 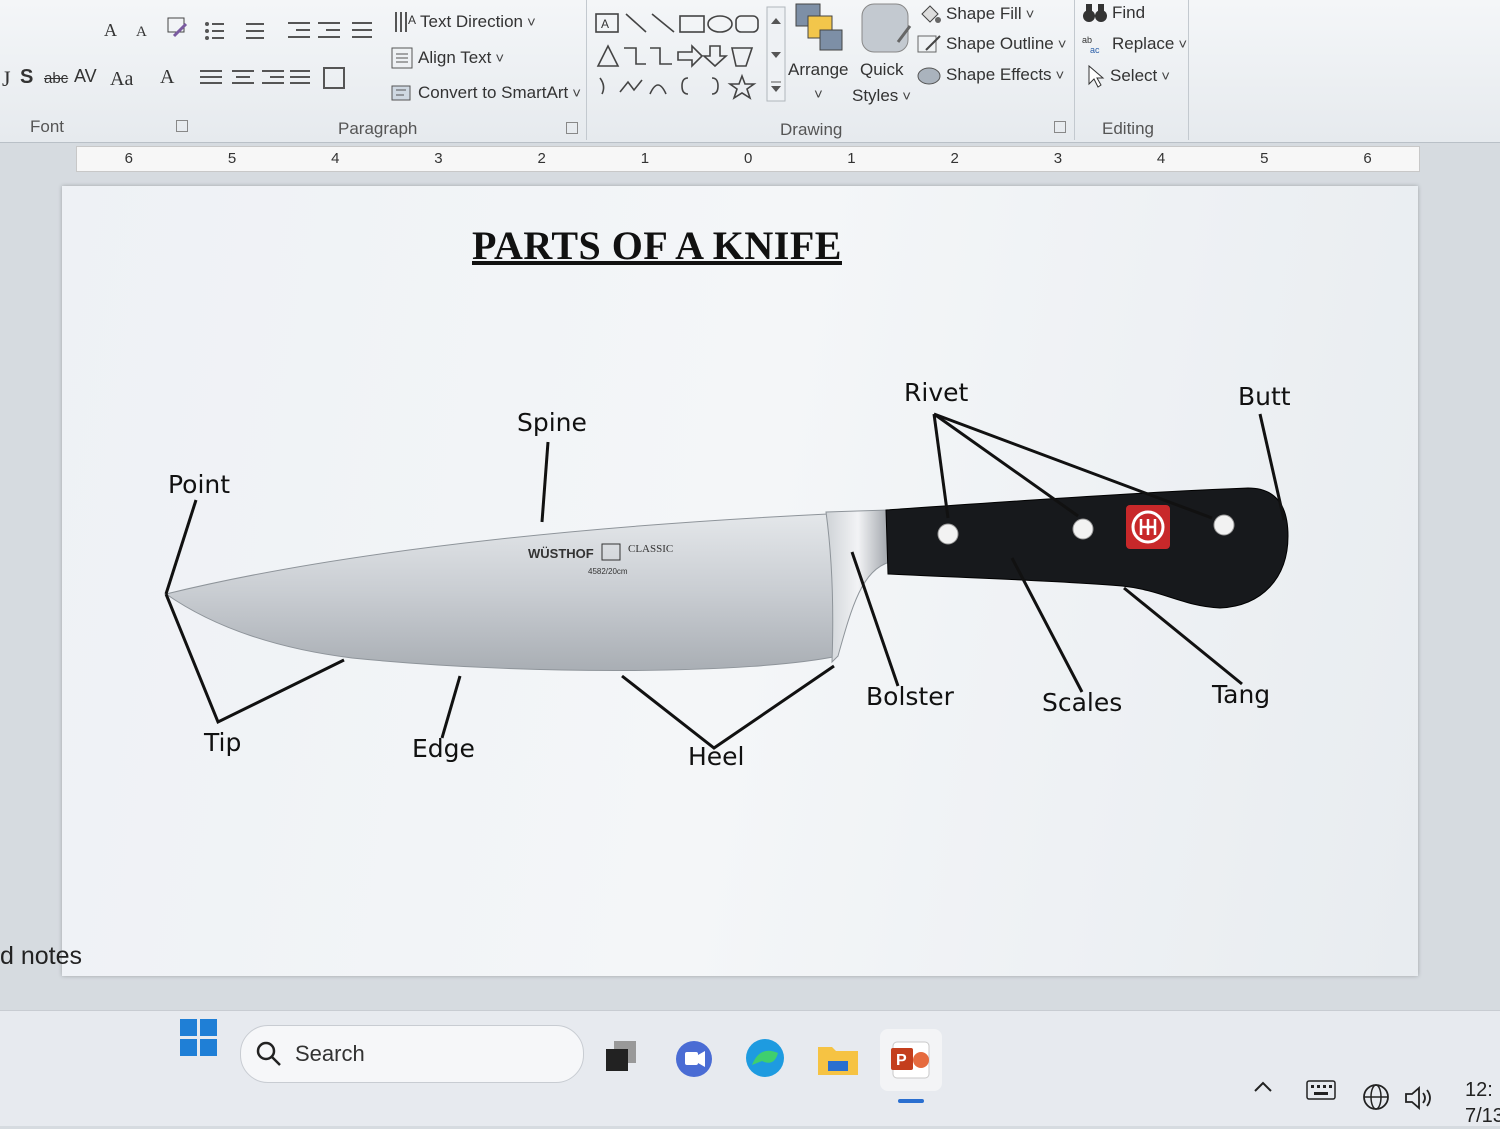 What do you see at coordinates (820, 29) in the screenshot?
I see `arrange-button` at bounding box center [820, 29].